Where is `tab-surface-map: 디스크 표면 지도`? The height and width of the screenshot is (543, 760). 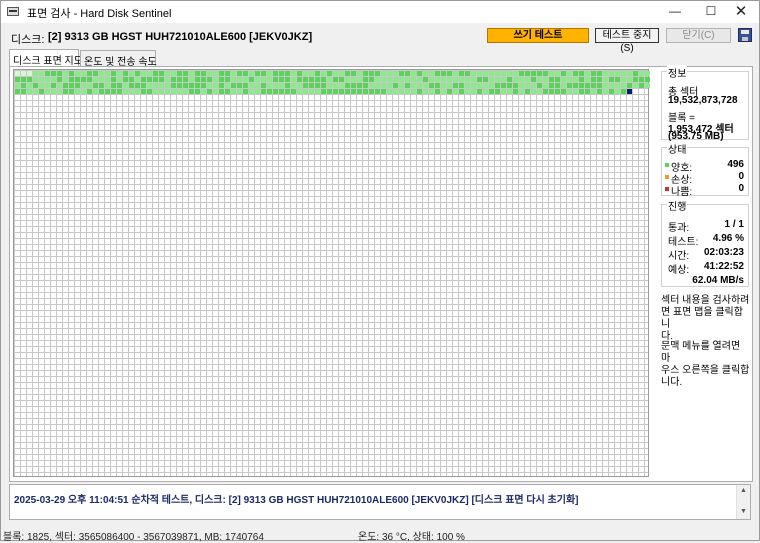 tab-surface-map: 디스크 표면 지도 is located at coordinates (46, 58).